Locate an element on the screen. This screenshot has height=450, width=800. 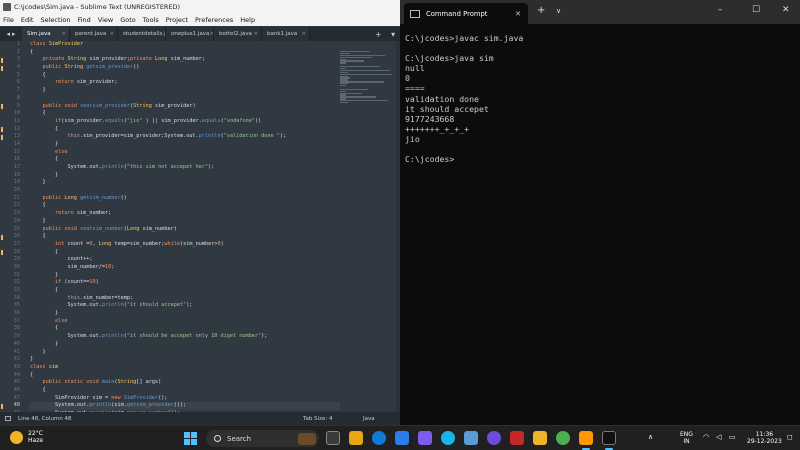
terminal-icon is located at coordinates (609, 438).